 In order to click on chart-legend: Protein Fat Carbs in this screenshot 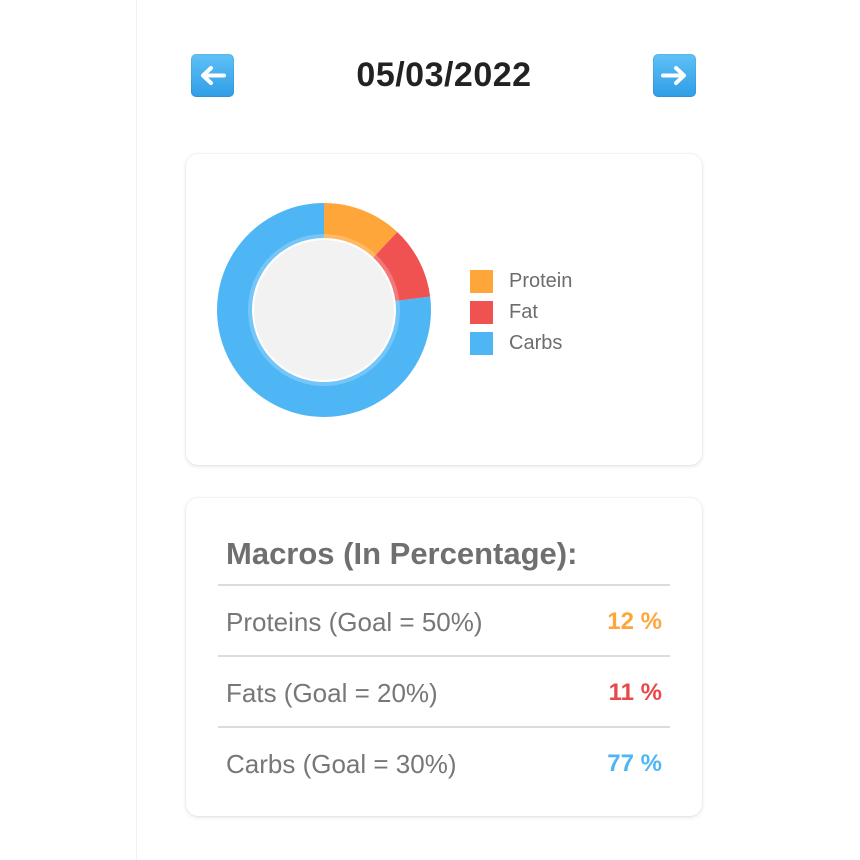, I will do `click(521, 312)`.